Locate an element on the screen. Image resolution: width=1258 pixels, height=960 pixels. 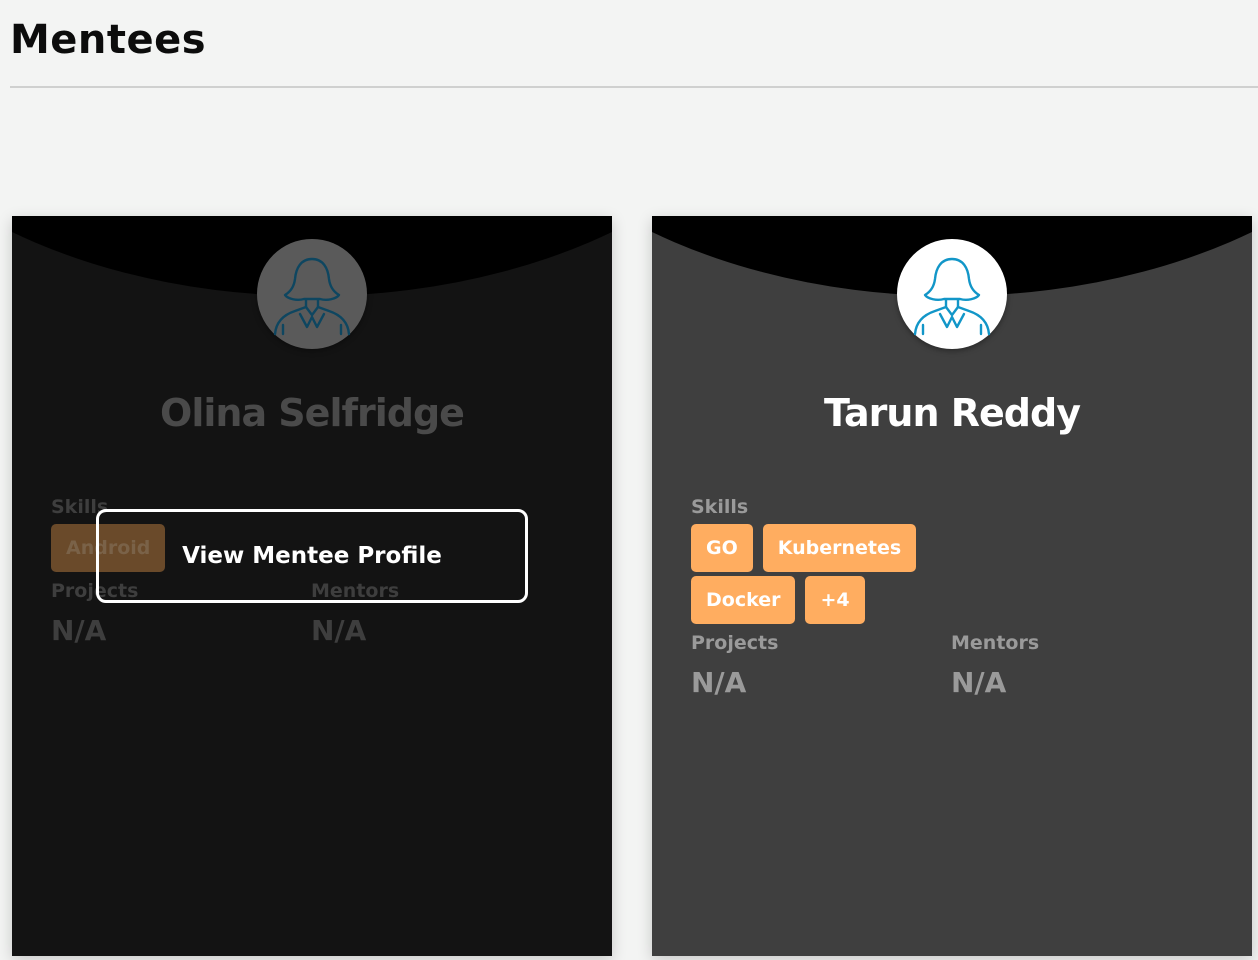
mentee-name: Tarun Reddy is located at coordinates (952, 413).